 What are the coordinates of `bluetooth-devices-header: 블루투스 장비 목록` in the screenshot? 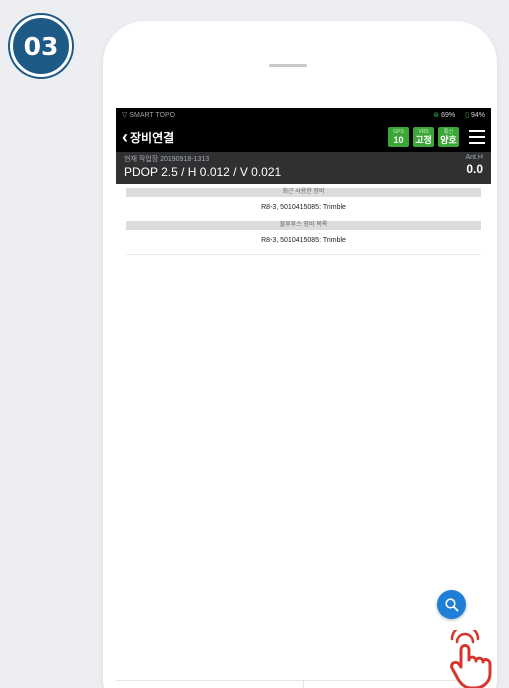 It's located at (303, 225).